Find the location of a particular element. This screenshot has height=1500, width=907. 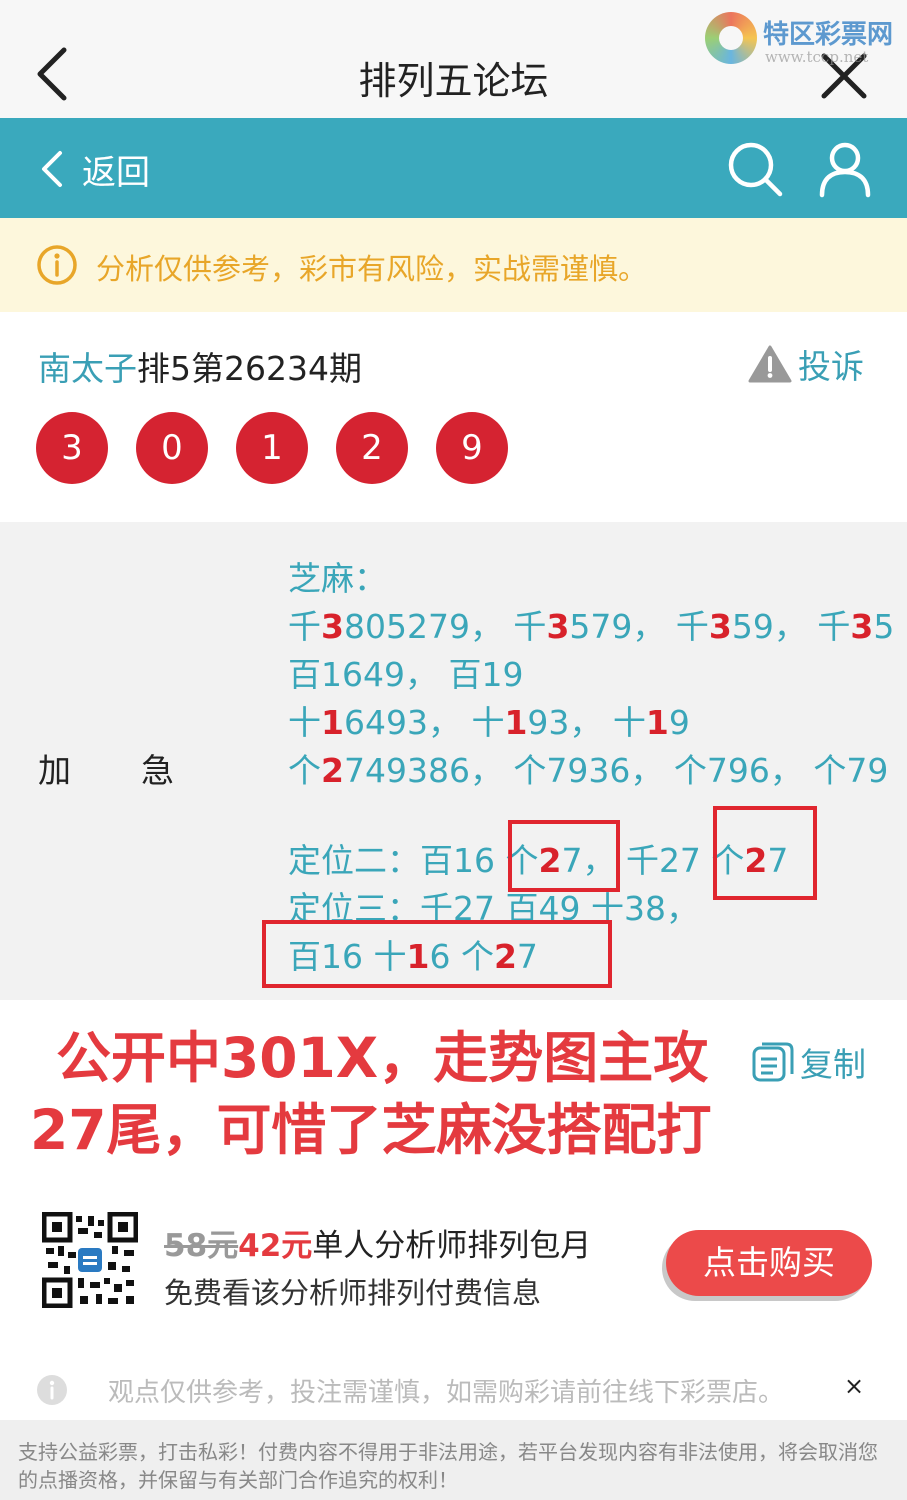

post-title: 南太子排5第26234期 is located at coordinates (200, 366).